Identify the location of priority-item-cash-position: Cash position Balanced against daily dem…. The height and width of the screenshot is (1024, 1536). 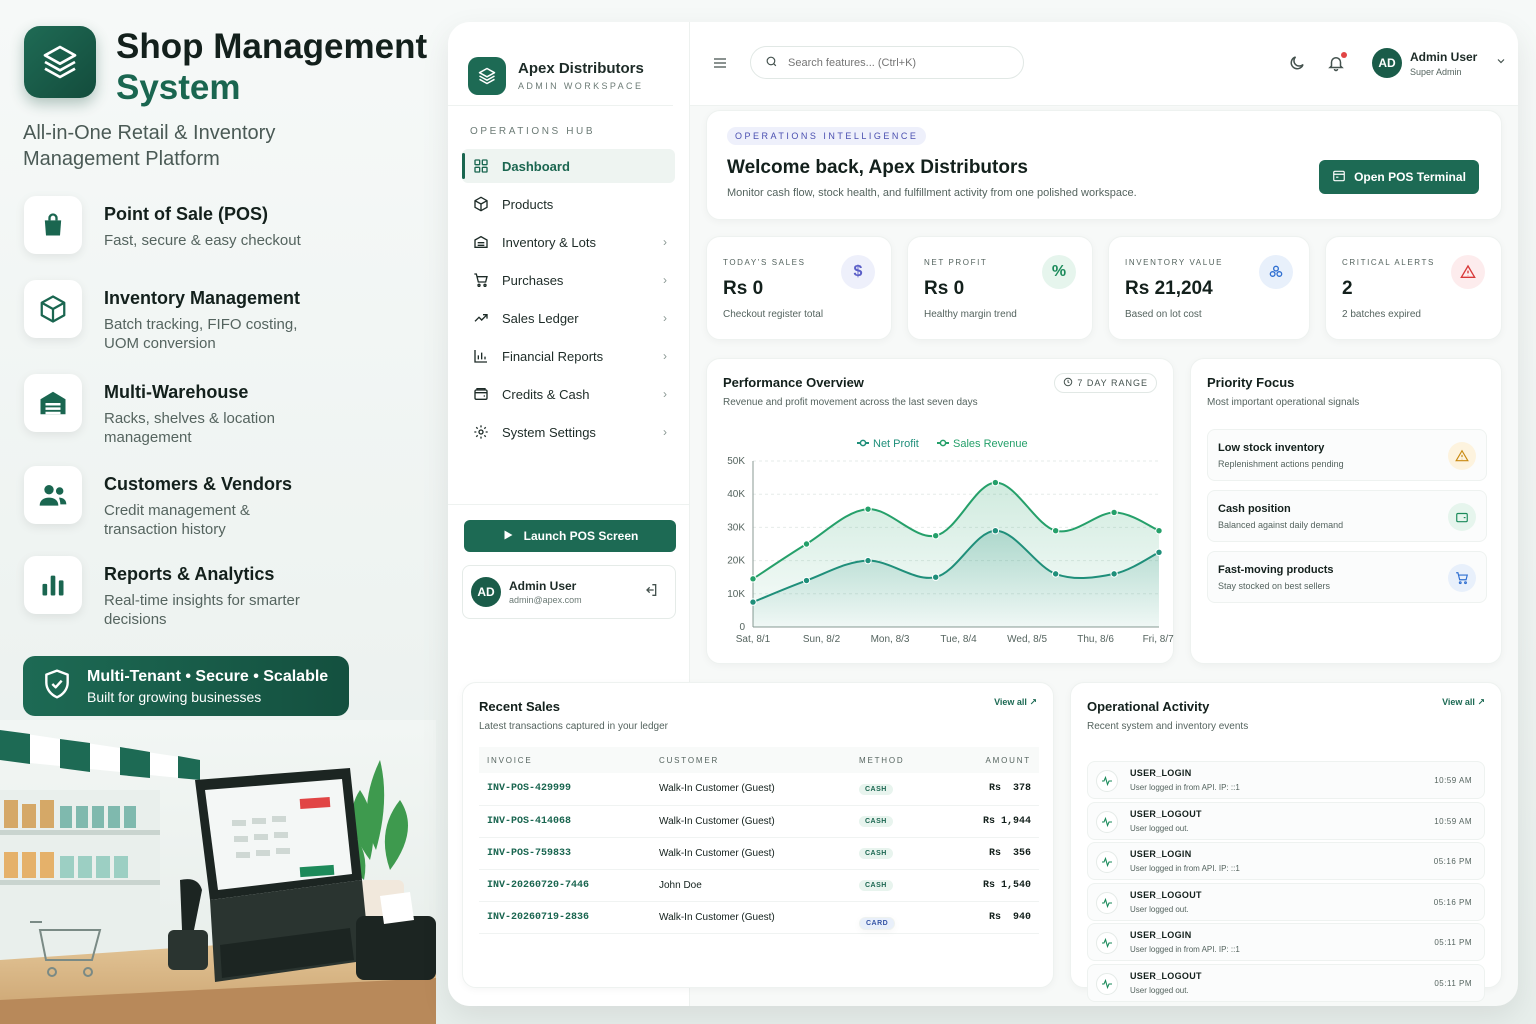
(1347, 516).